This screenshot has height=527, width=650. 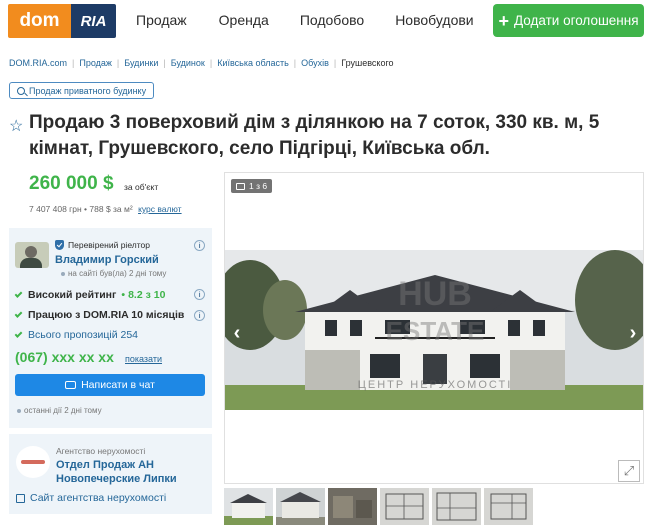 I want to click on add-listing-button: + Додати оголошення, so click(x=568, y=20).